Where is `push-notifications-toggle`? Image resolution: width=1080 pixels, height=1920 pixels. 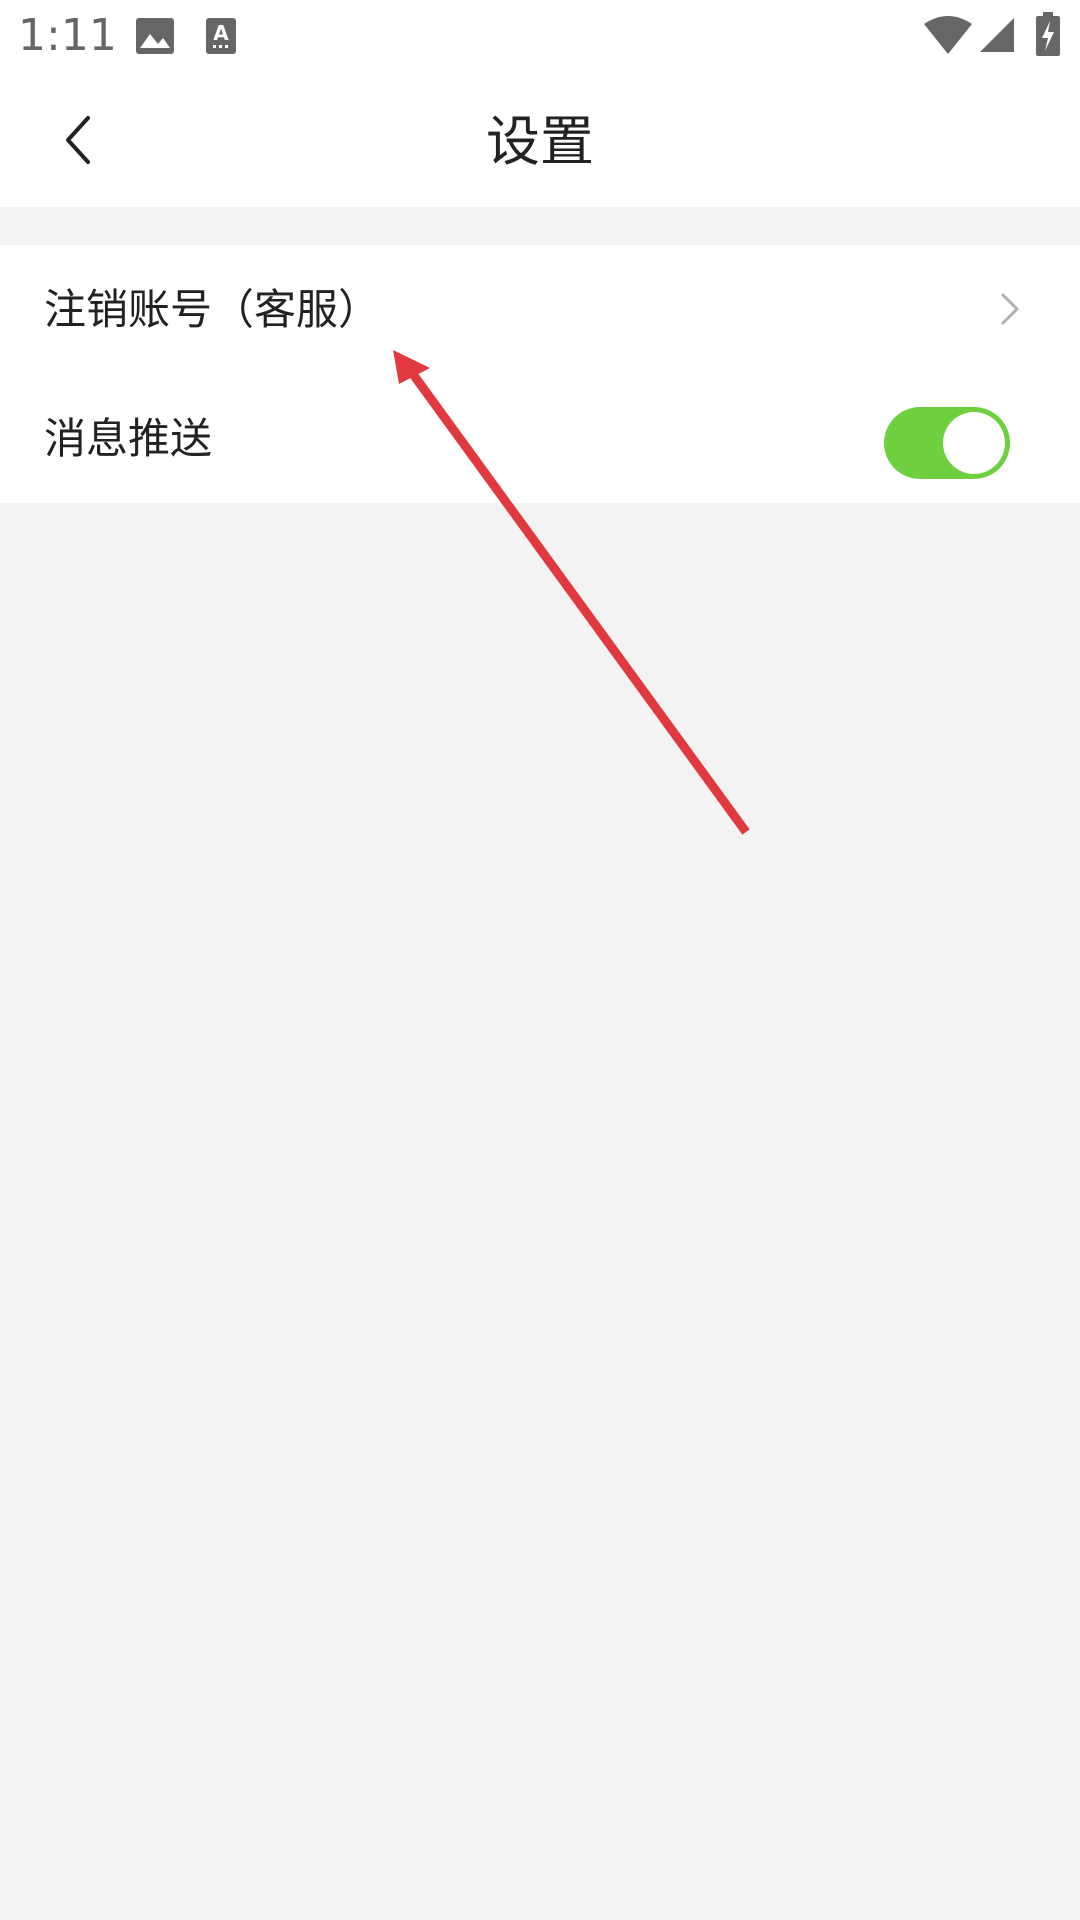
push-notifications-toggle is located at coordinates (947, 443).